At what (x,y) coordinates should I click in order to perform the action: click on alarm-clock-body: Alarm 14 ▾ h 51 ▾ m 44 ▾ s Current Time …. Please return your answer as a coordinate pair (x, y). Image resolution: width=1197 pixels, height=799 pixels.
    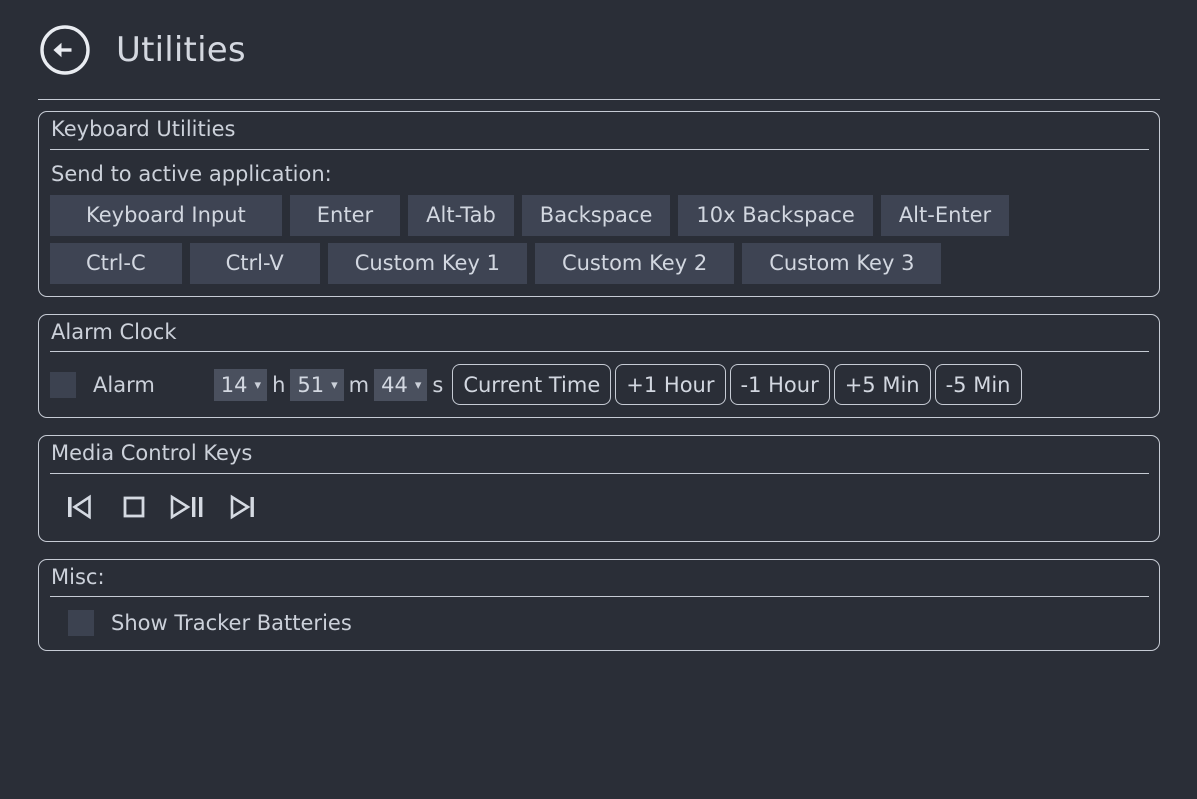
    Looking at the image, I should click on (599, 384).